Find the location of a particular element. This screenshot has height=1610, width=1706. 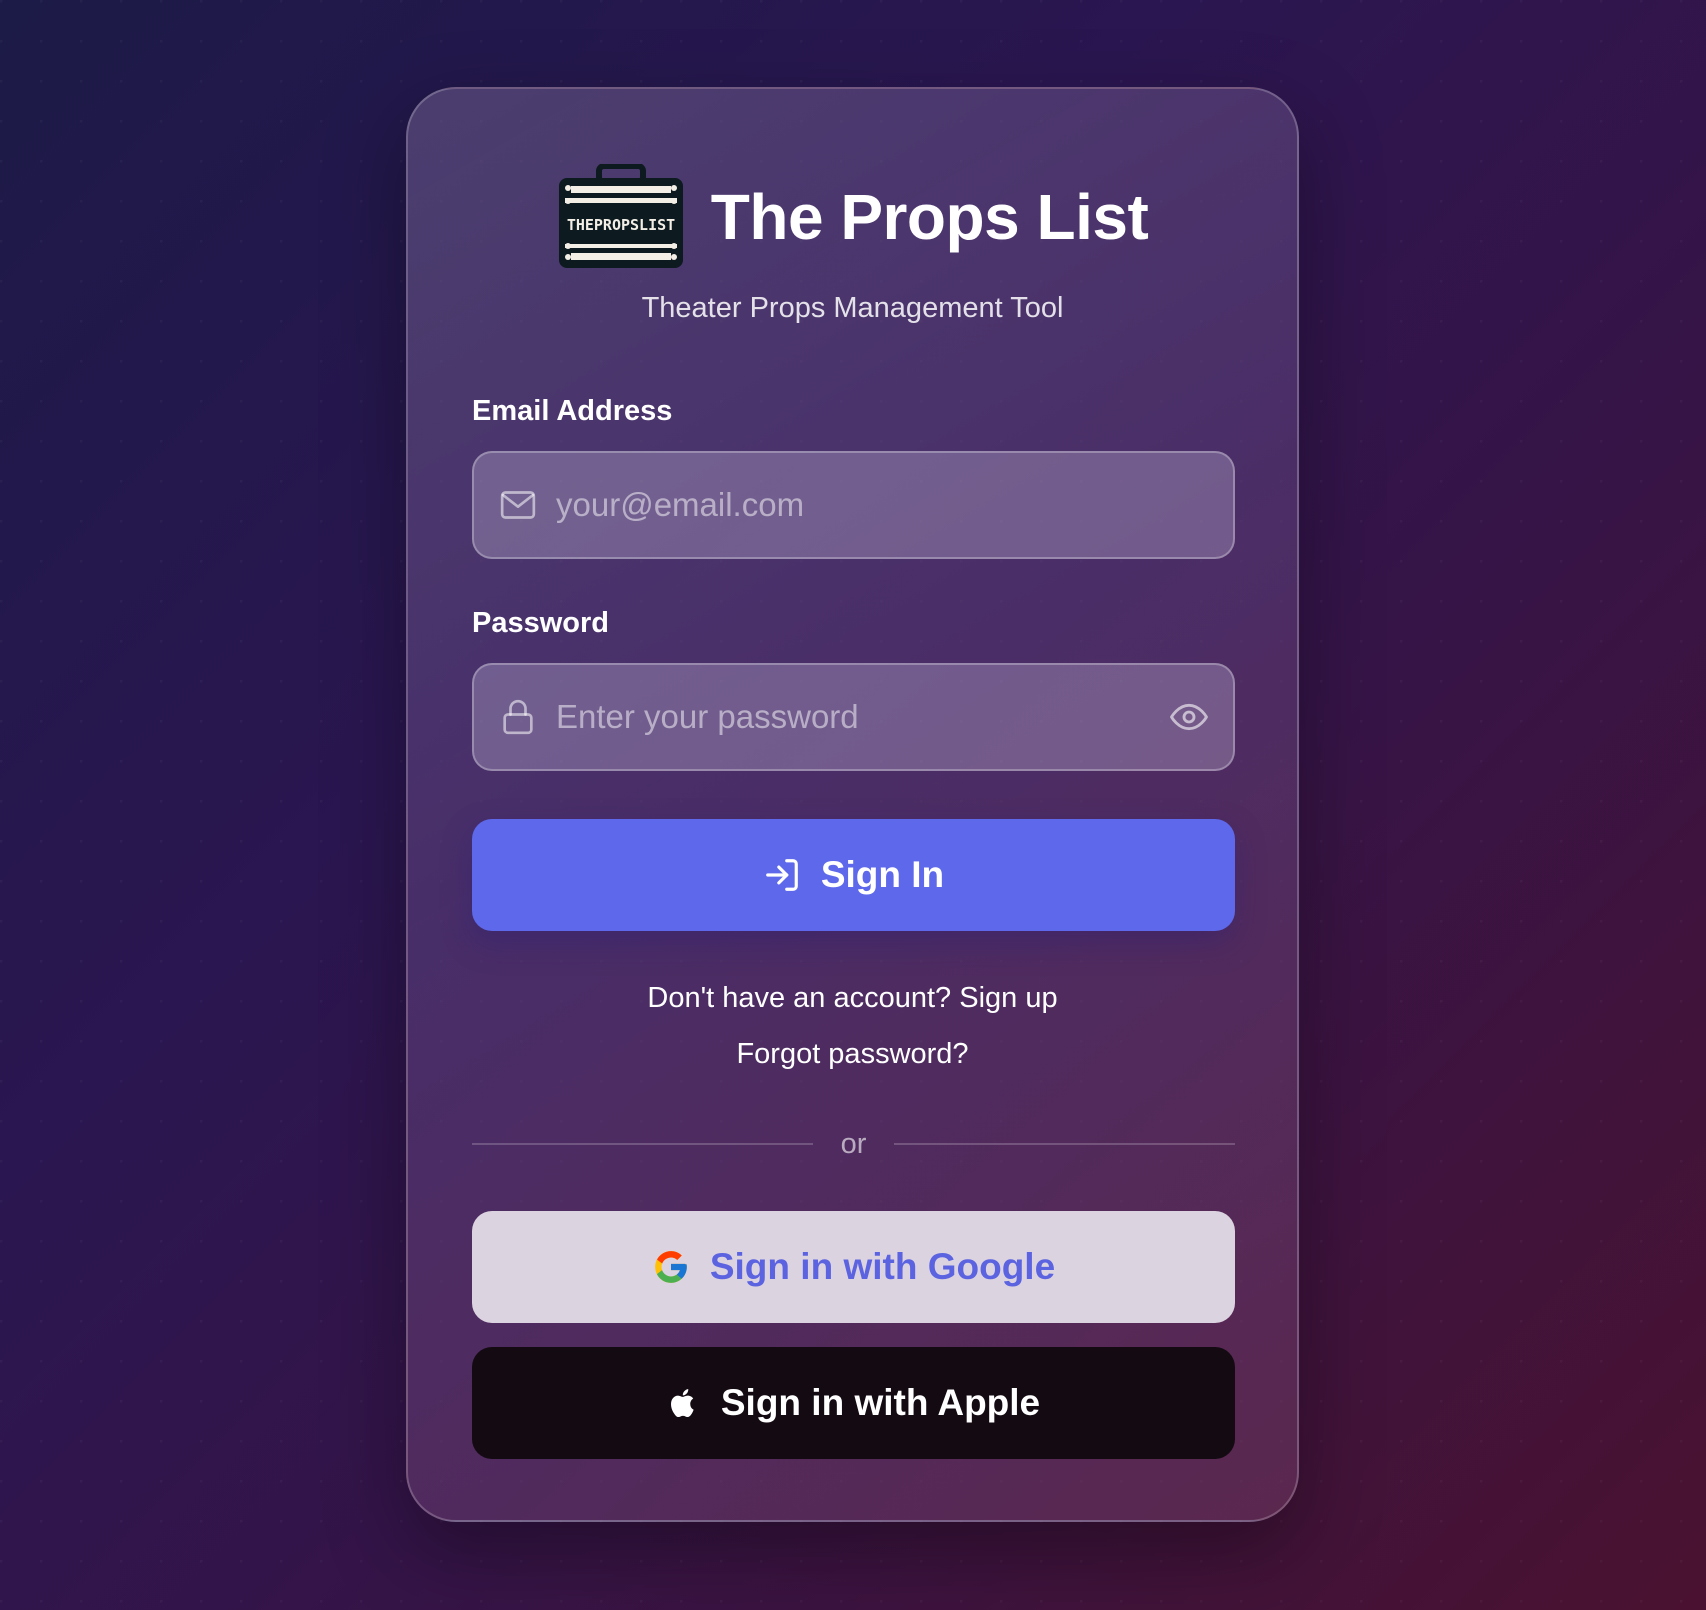

password-field is located at coordinates (853, 717).